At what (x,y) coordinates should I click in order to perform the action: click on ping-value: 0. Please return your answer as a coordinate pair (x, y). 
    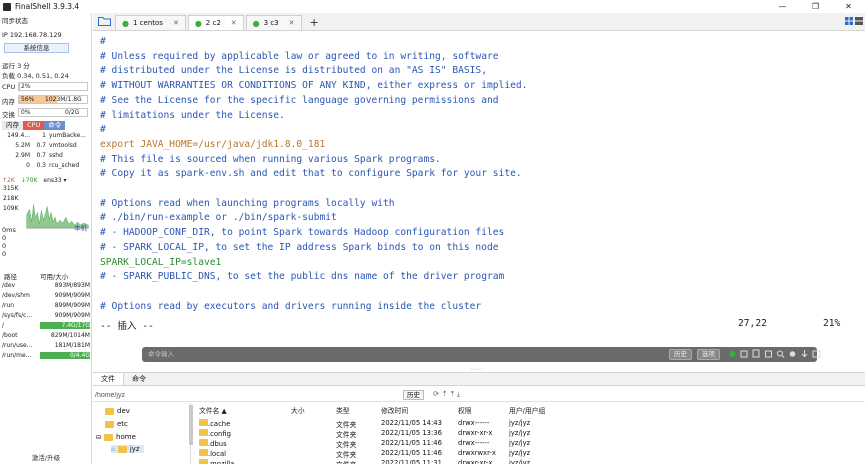
    Looking at the image, I should click on (4, 238).